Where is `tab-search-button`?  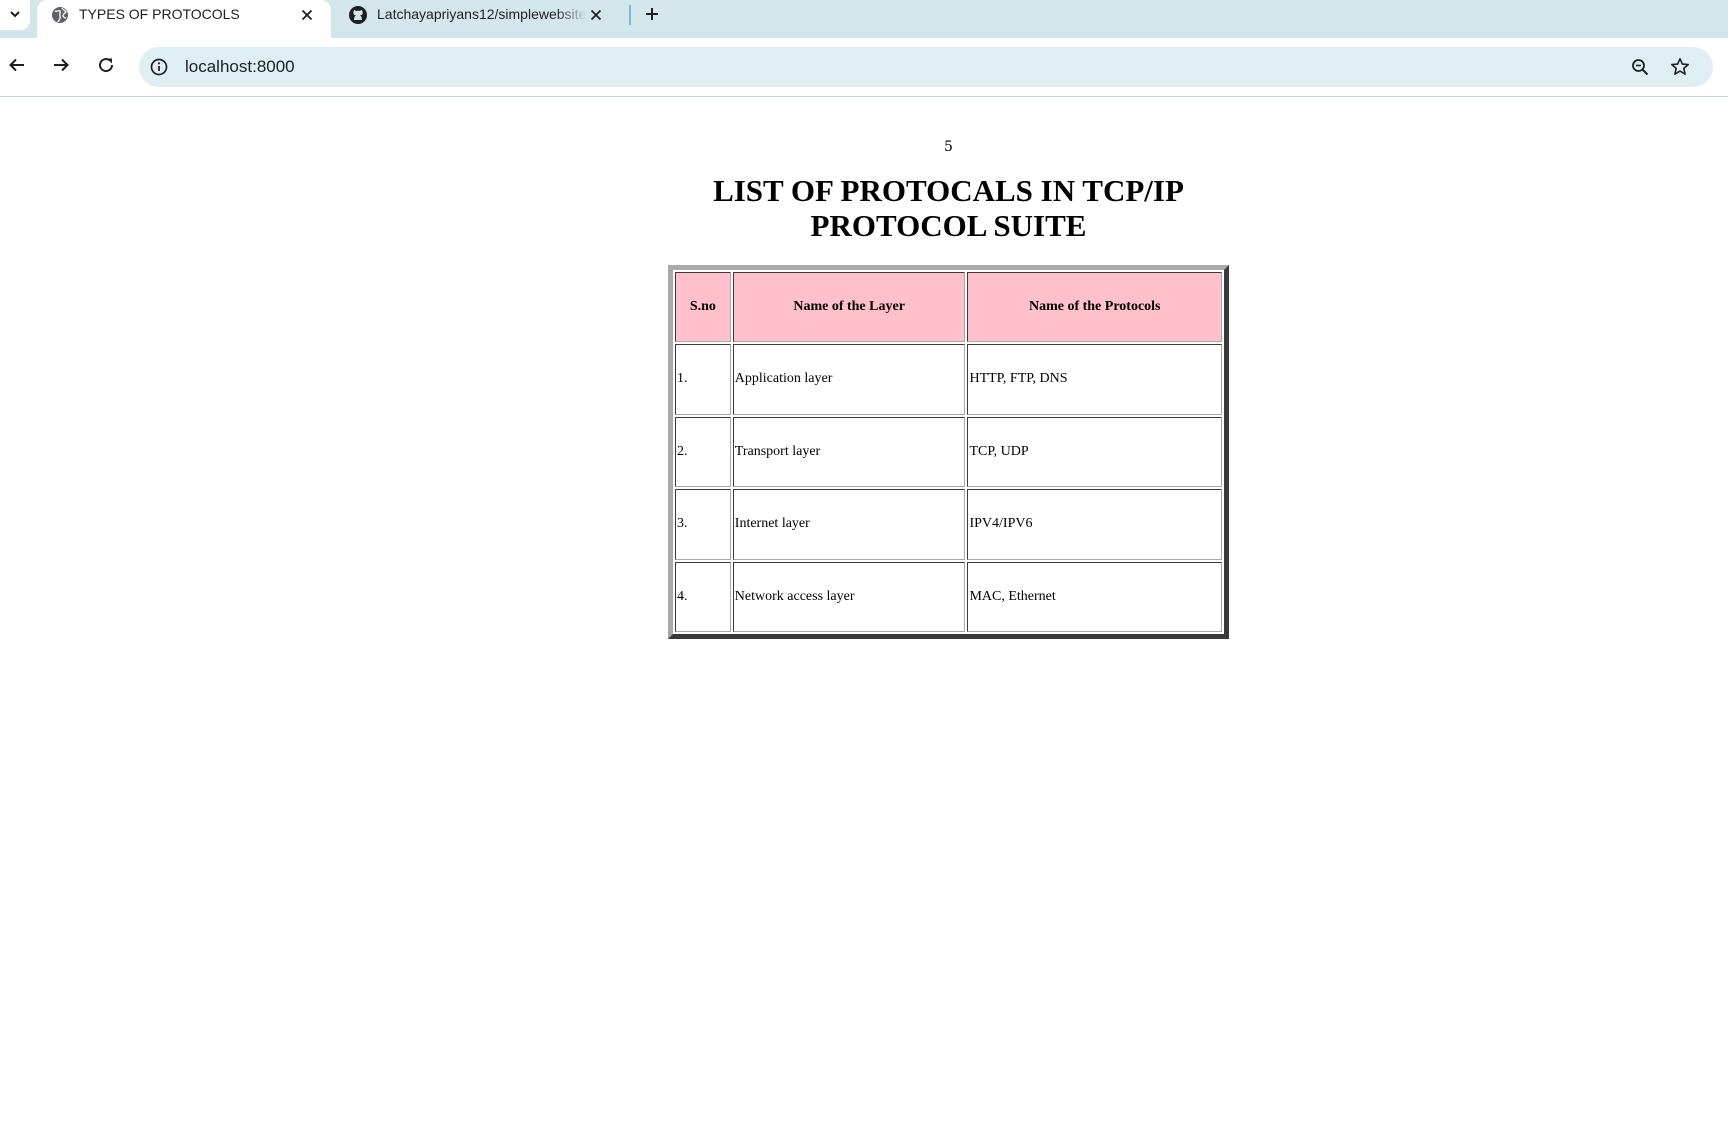
tab-search-button is located at coordinates (15, 15).